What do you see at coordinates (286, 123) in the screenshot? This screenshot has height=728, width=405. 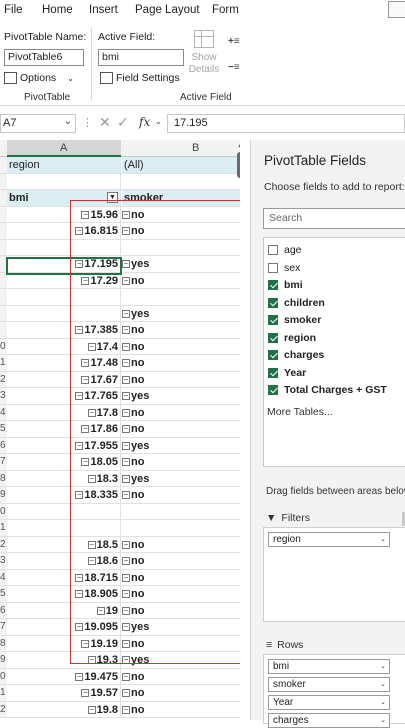 I see `formula-input: 17.195` at bounding box center [286, 123].